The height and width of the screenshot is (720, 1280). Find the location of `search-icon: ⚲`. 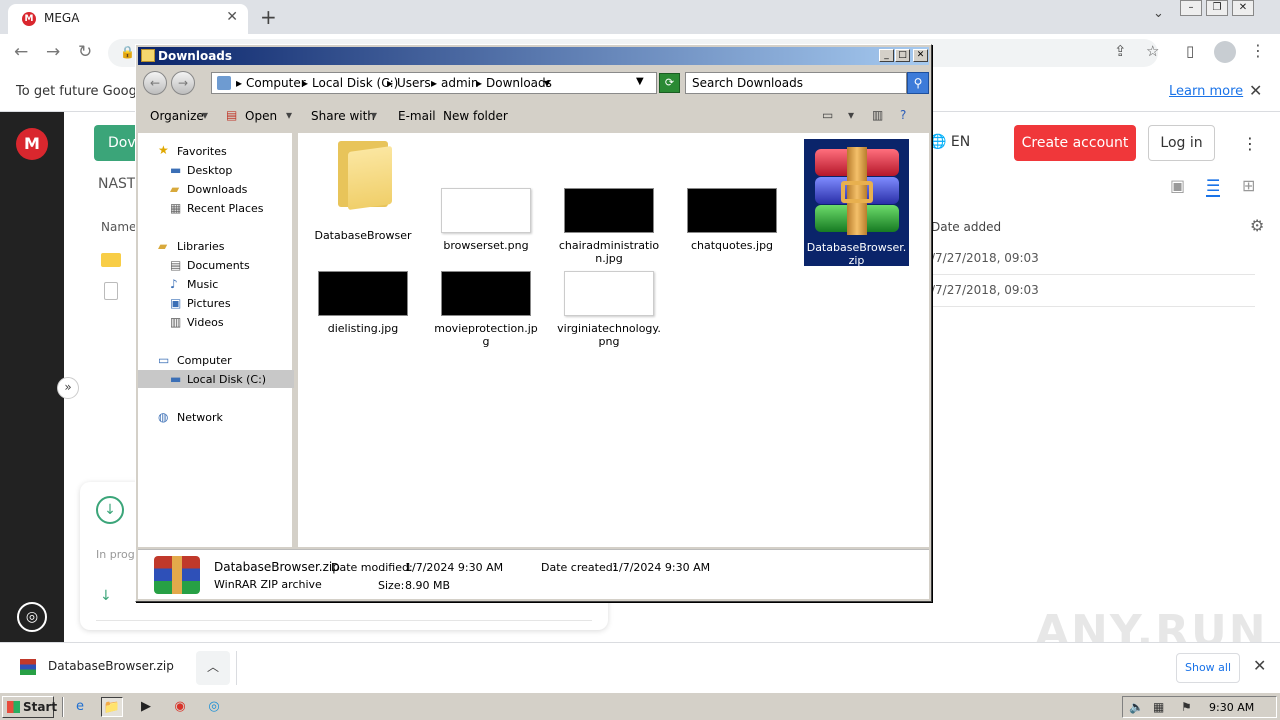

search-icon: ⚲ is located at coordinates (918, 83).